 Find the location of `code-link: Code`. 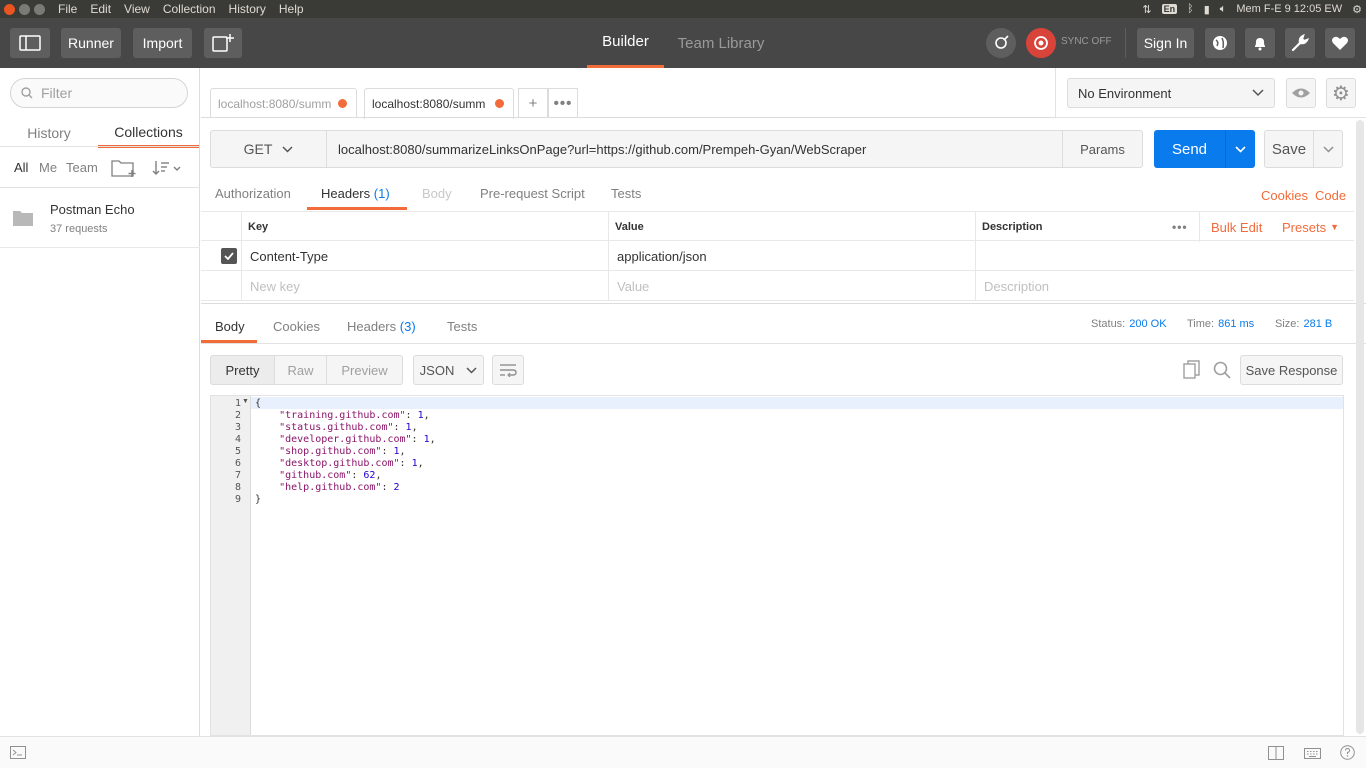

code-link: Code is located at coordinates (1330, 195).